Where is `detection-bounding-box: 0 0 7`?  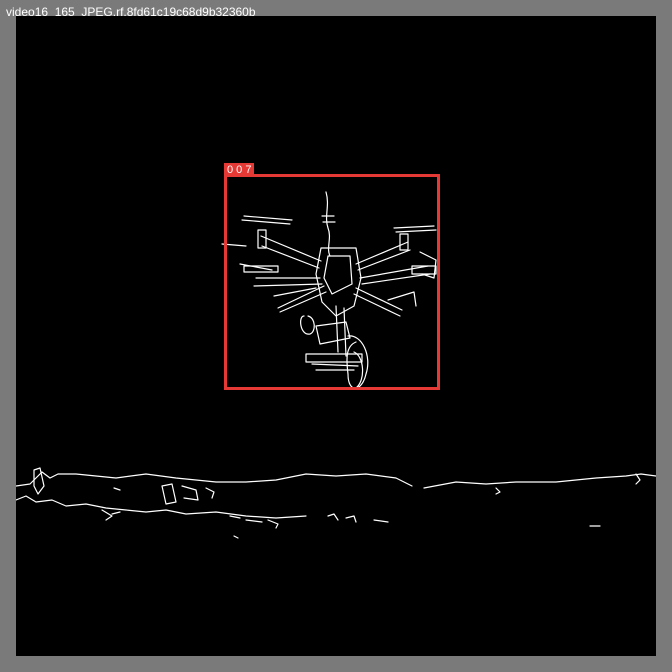
detection-bounding-box: 0 0 7 is located at coordinates (332, 276).